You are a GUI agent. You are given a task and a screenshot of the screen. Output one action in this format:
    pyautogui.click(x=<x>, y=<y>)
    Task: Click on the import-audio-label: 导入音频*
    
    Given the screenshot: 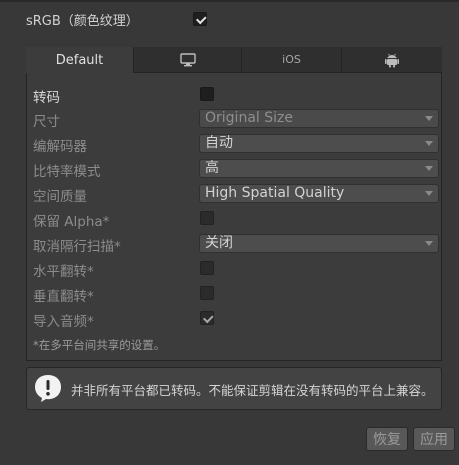 What is the action you would take?
    pyautogui.click(x=63, y=322)
    